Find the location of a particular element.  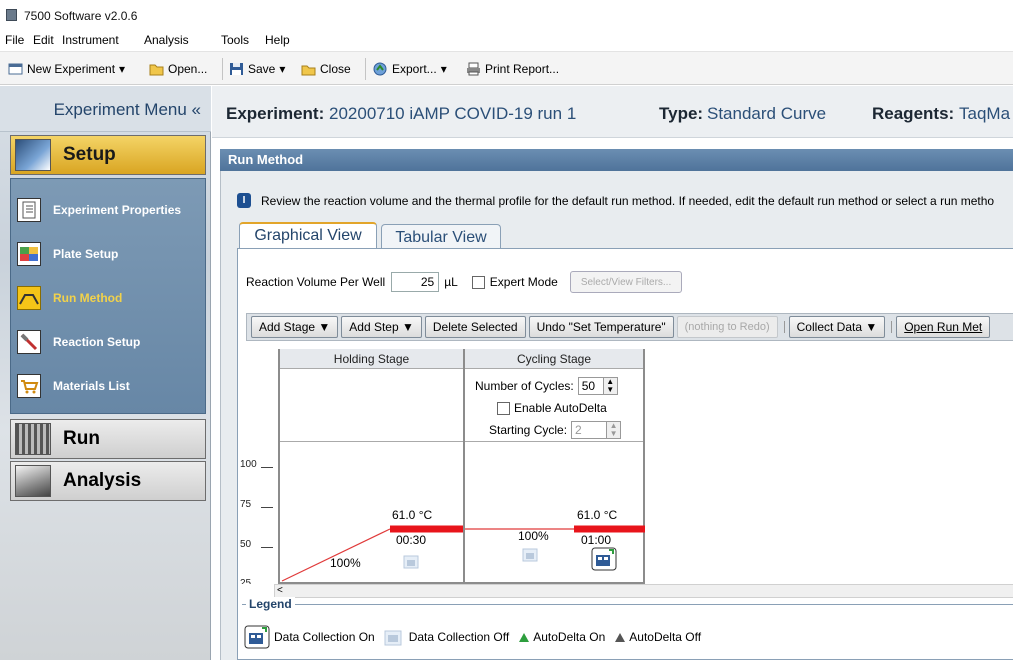

reagents-value: TaqMa is located at coordinates (985, 113).